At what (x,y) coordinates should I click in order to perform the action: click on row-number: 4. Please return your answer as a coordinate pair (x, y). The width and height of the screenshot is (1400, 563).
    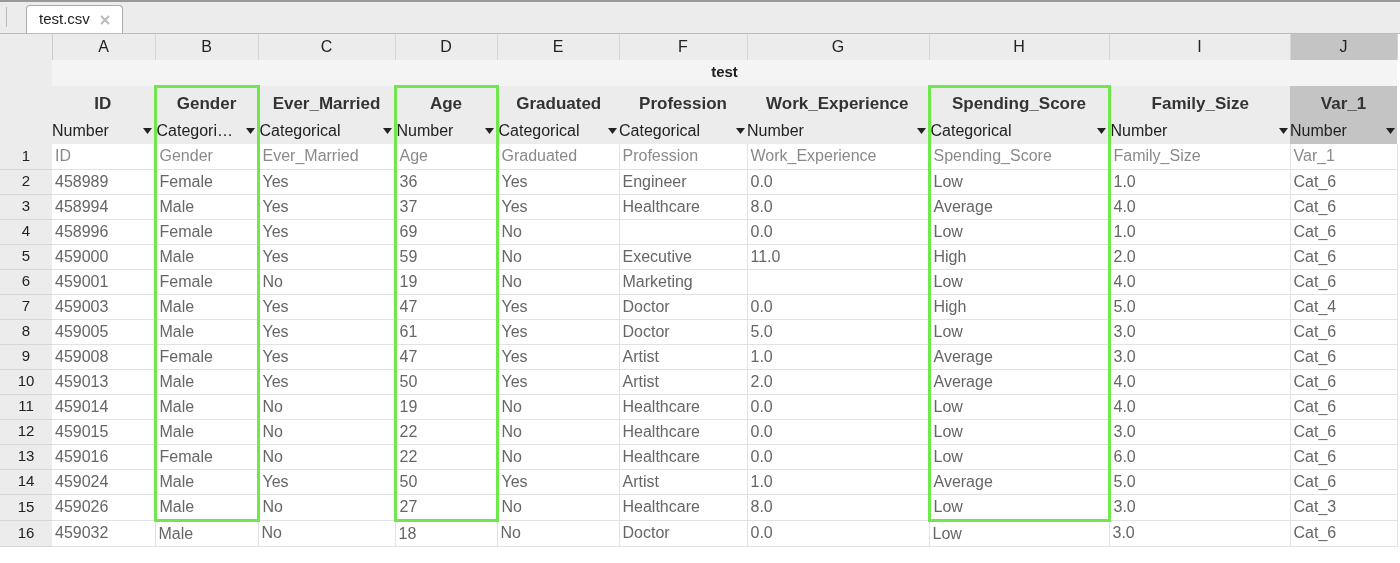
    Looking at the image, I should click on (26, 231).